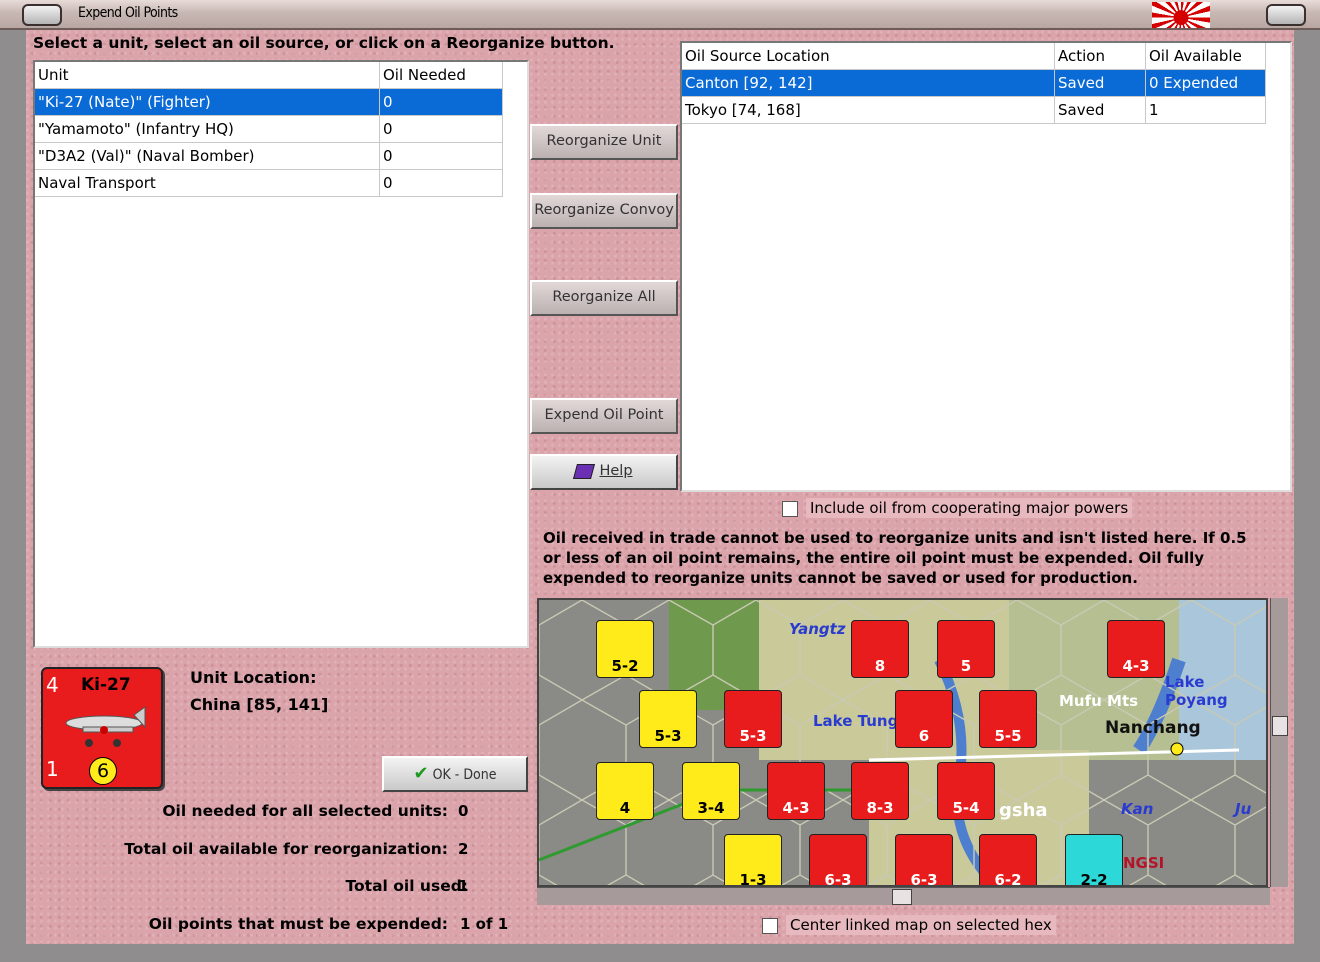 This screenshot has width=1320, height=962. Describe the element at coordinates (1153, 728) in the screenshot. I see `map-label: Nanchang` at that location.